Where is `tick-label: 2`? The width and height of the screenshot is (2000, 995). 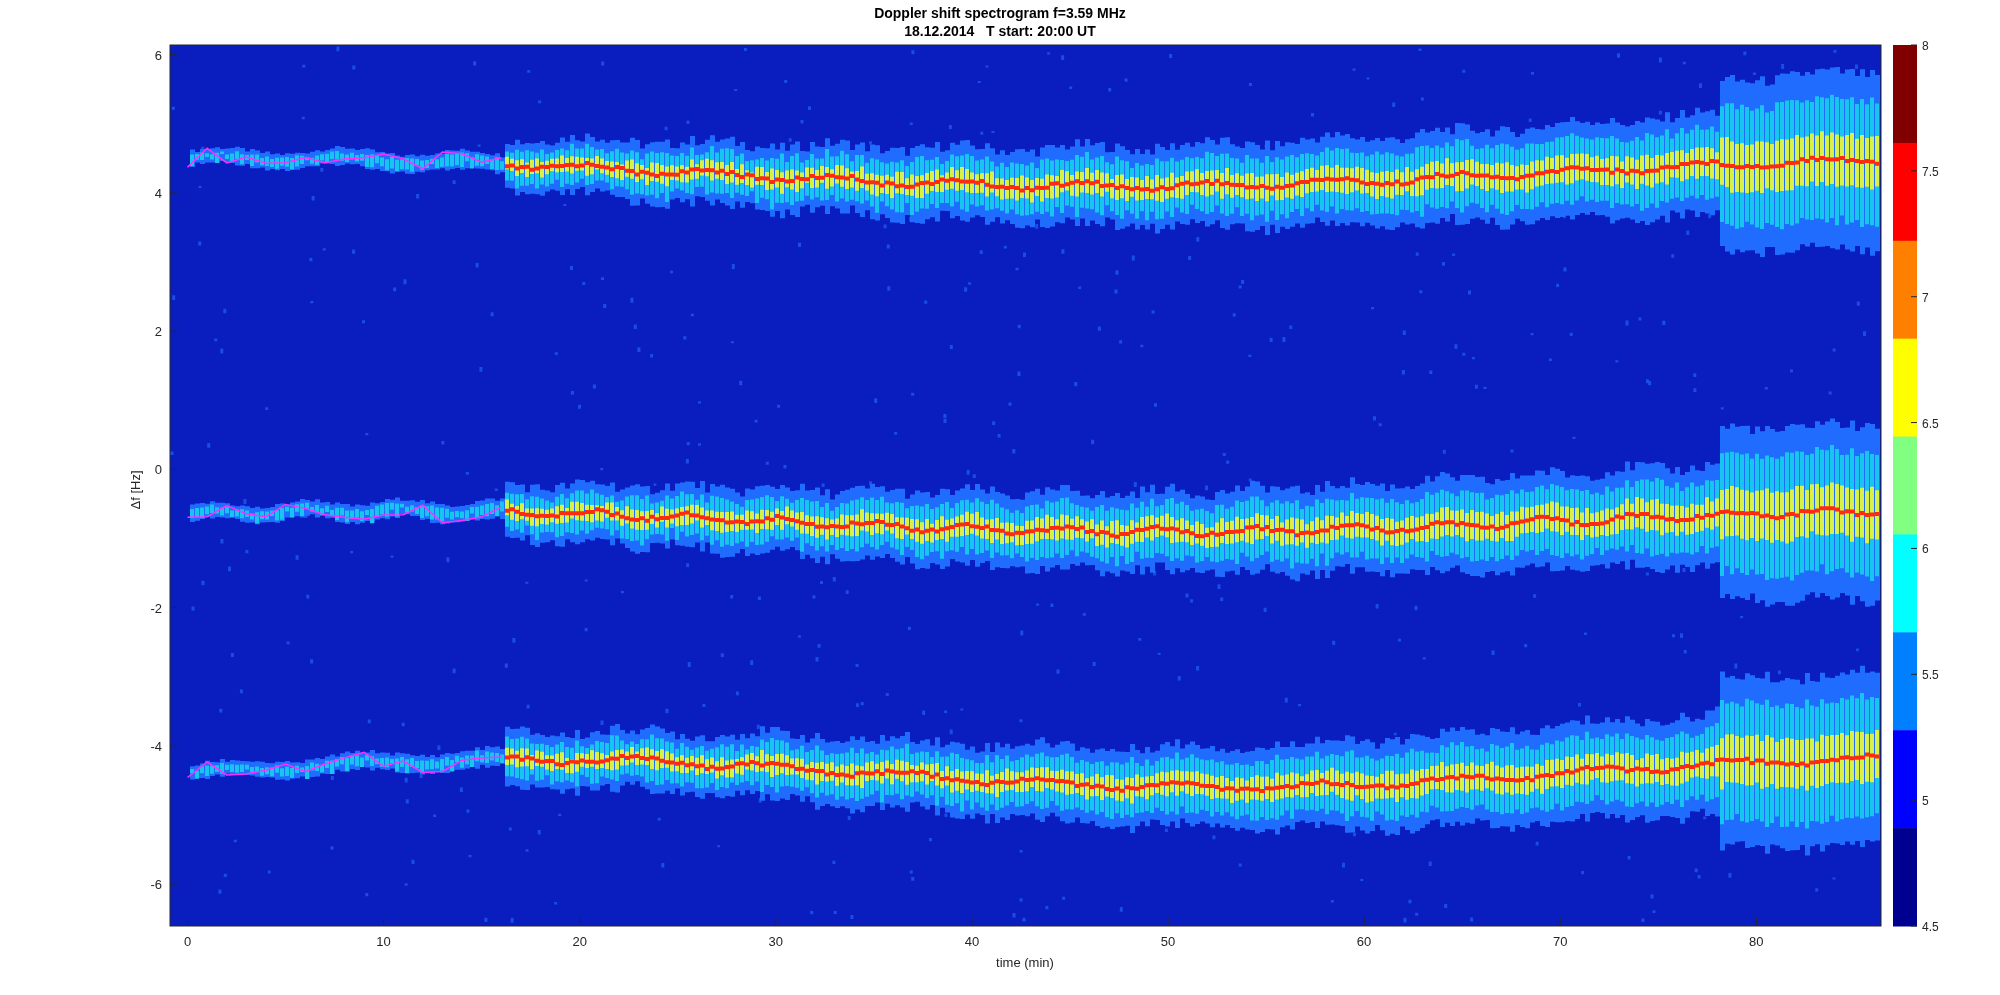
tick-label: 2 is located at coordinates (158, 332).